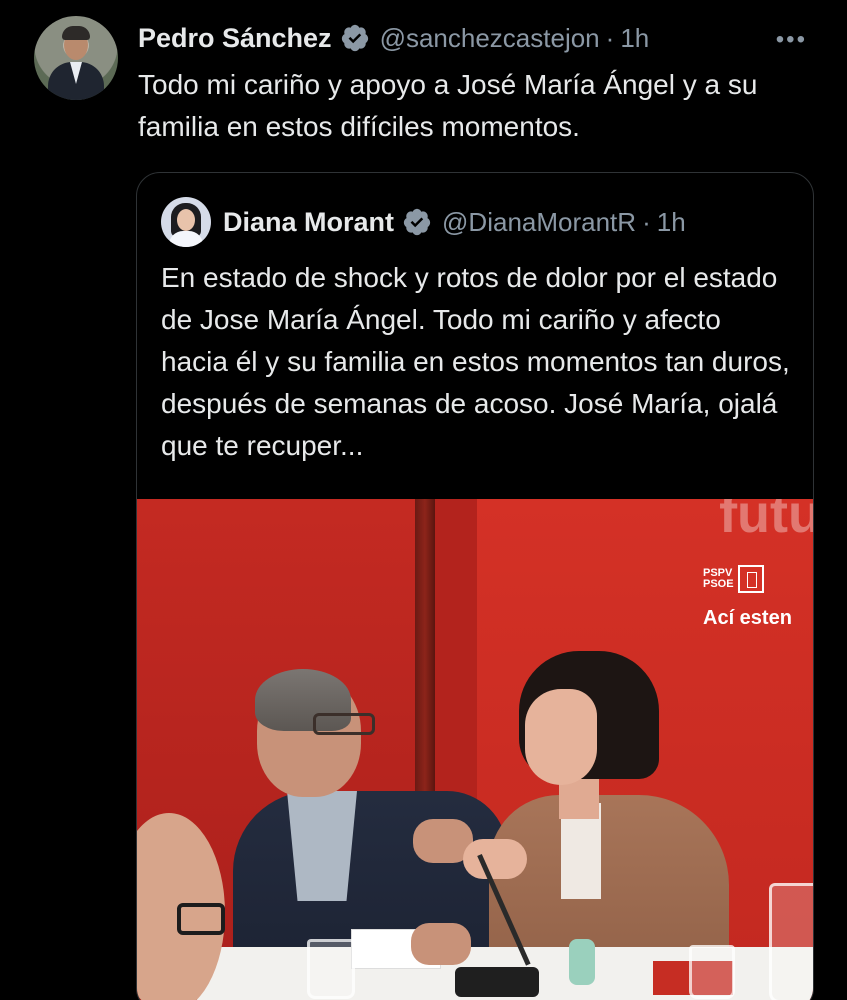 The image size is (847, 1000). Describe the element at coordinates (582, 962) in the screenshot. I see `bottle` at that location.